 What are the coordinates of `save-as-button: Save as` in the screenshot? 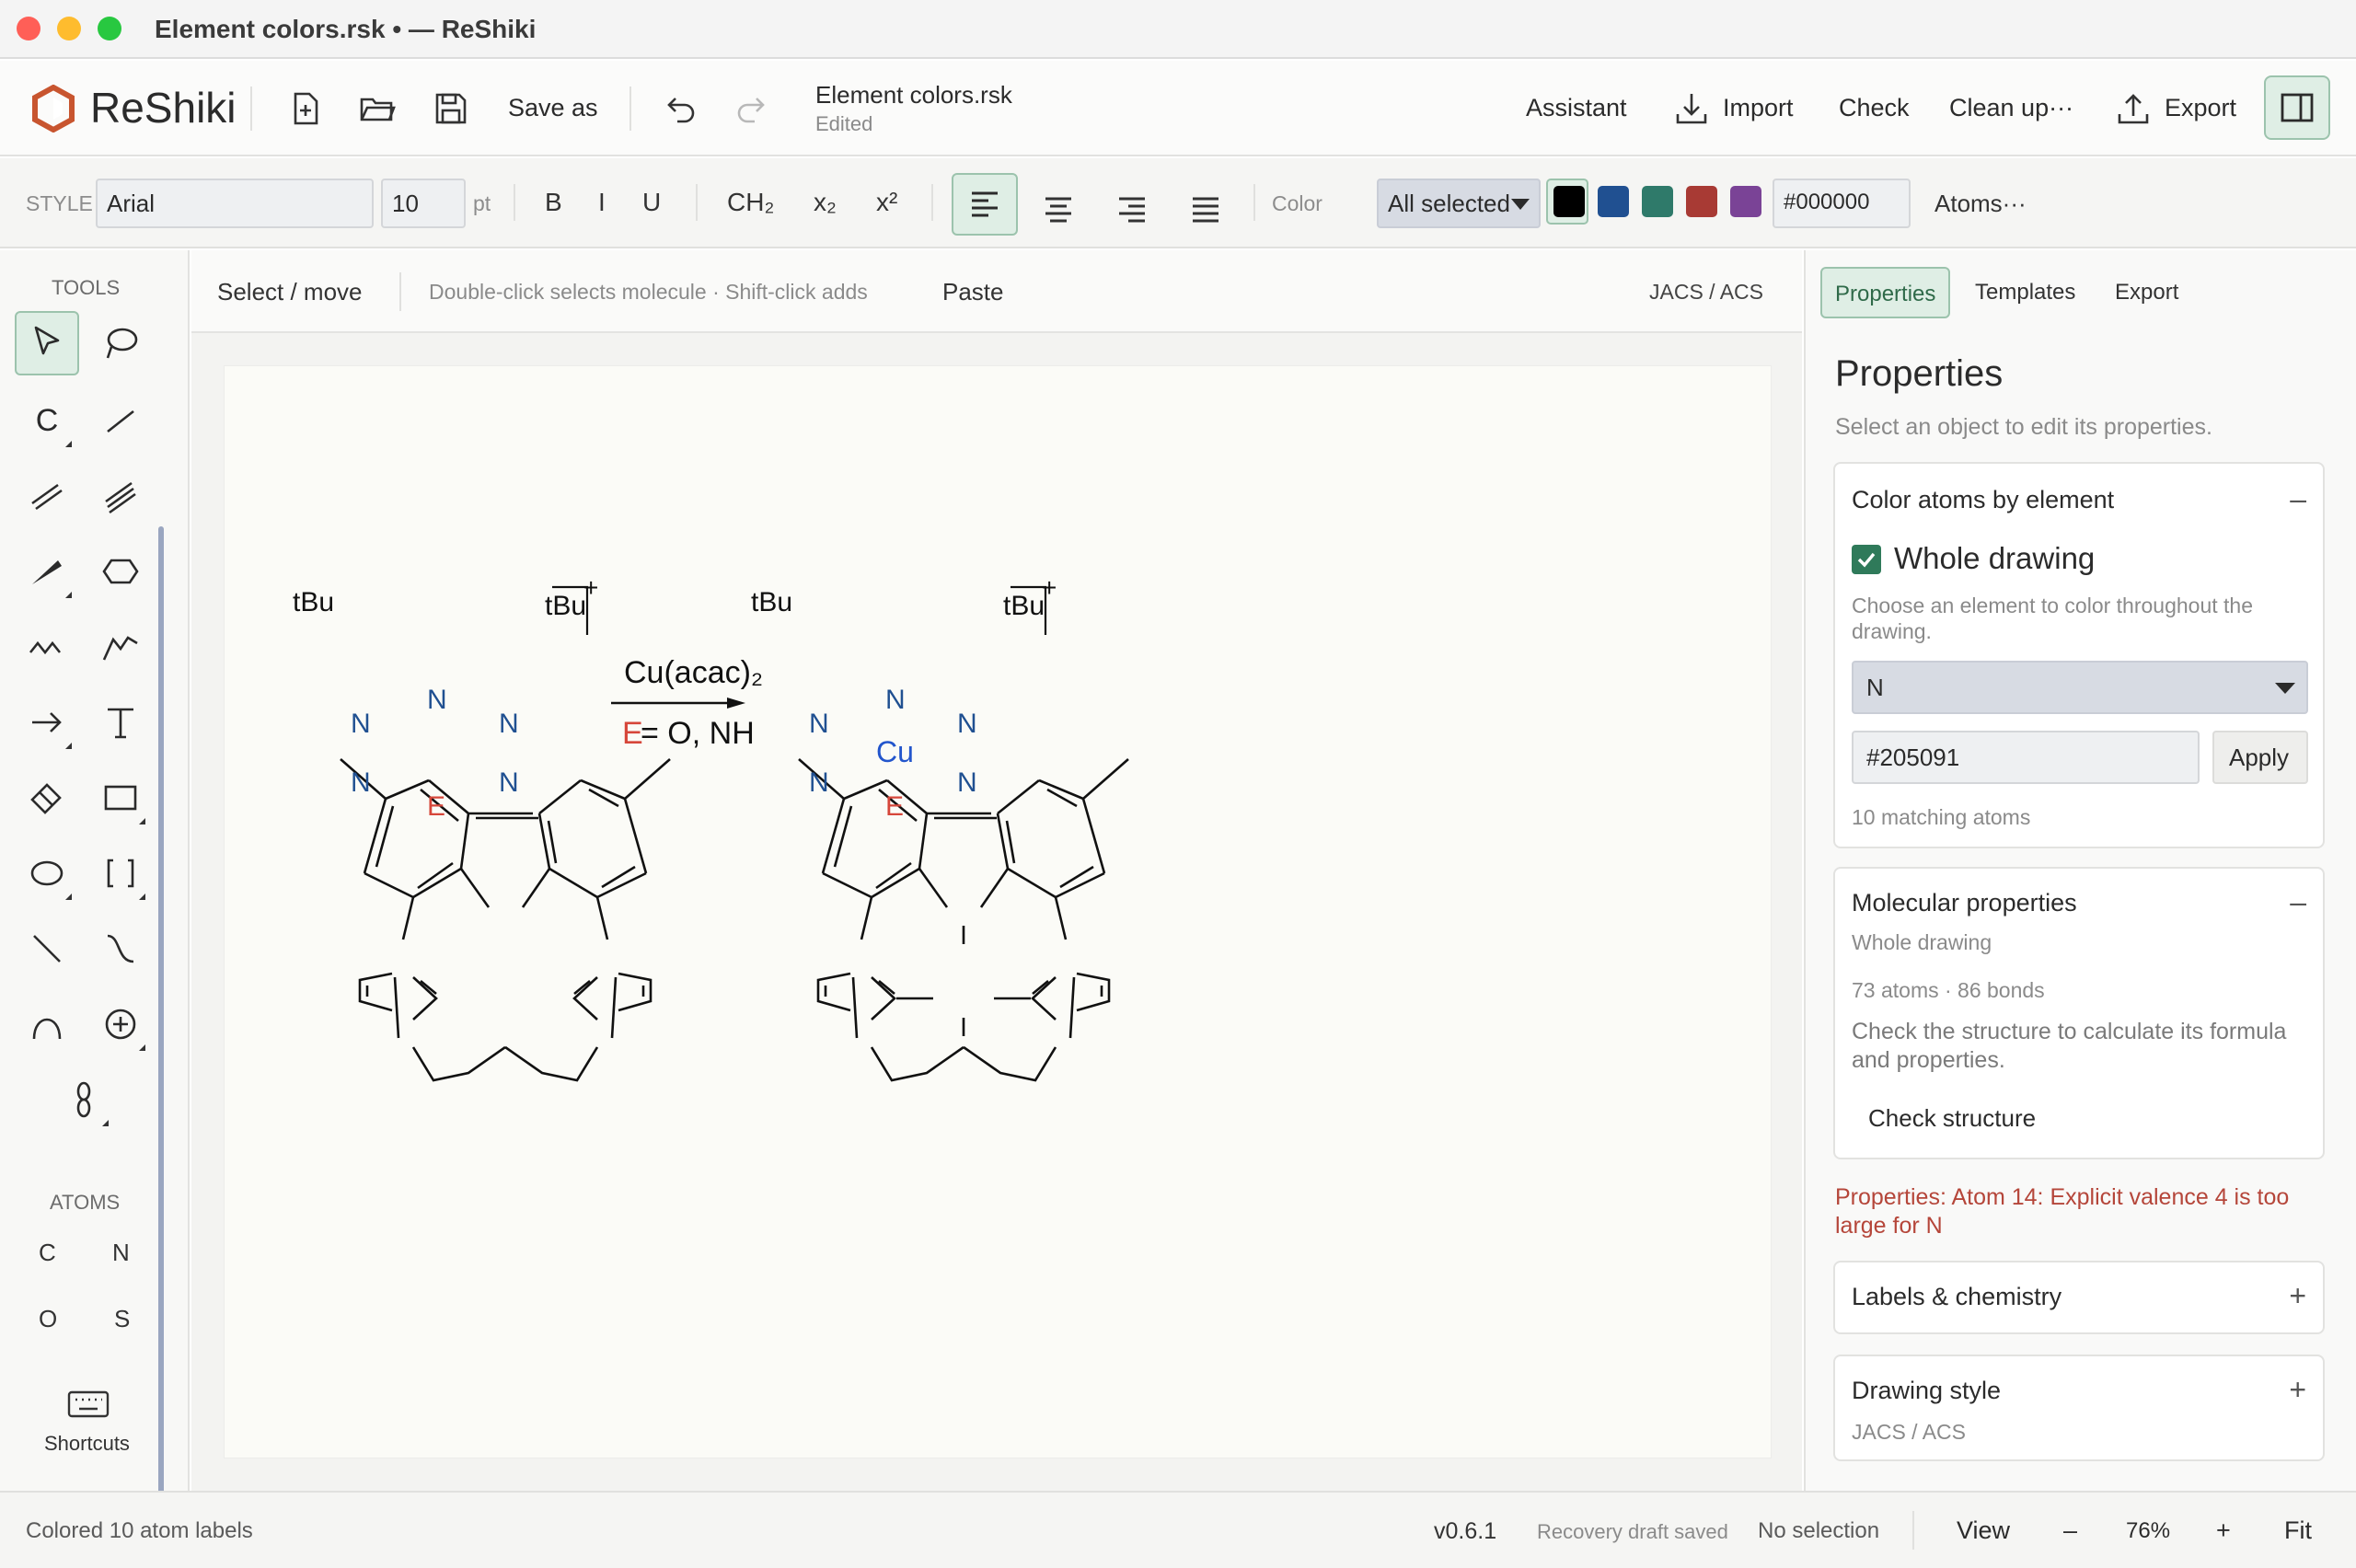 It's located at (553, 108).